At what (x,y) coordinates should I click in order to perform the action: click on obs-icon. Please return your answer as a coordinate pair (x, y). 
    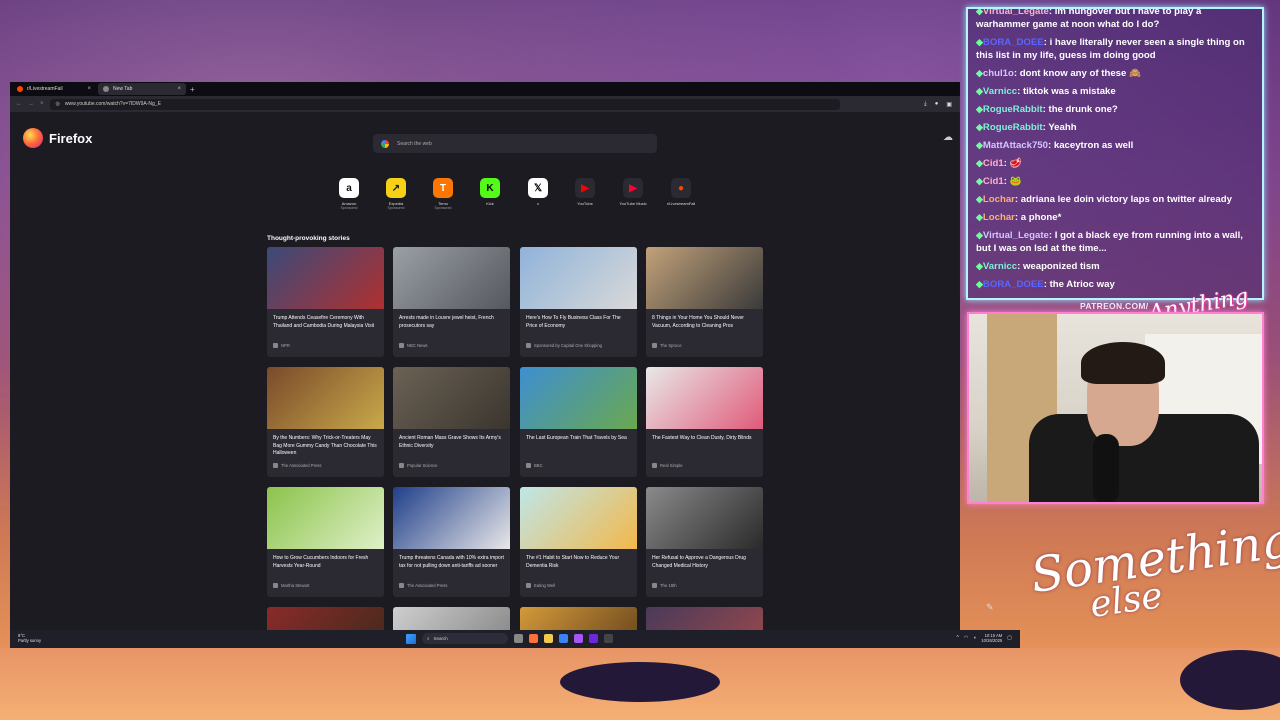
    Looking at the image, I should click on (578, 638).